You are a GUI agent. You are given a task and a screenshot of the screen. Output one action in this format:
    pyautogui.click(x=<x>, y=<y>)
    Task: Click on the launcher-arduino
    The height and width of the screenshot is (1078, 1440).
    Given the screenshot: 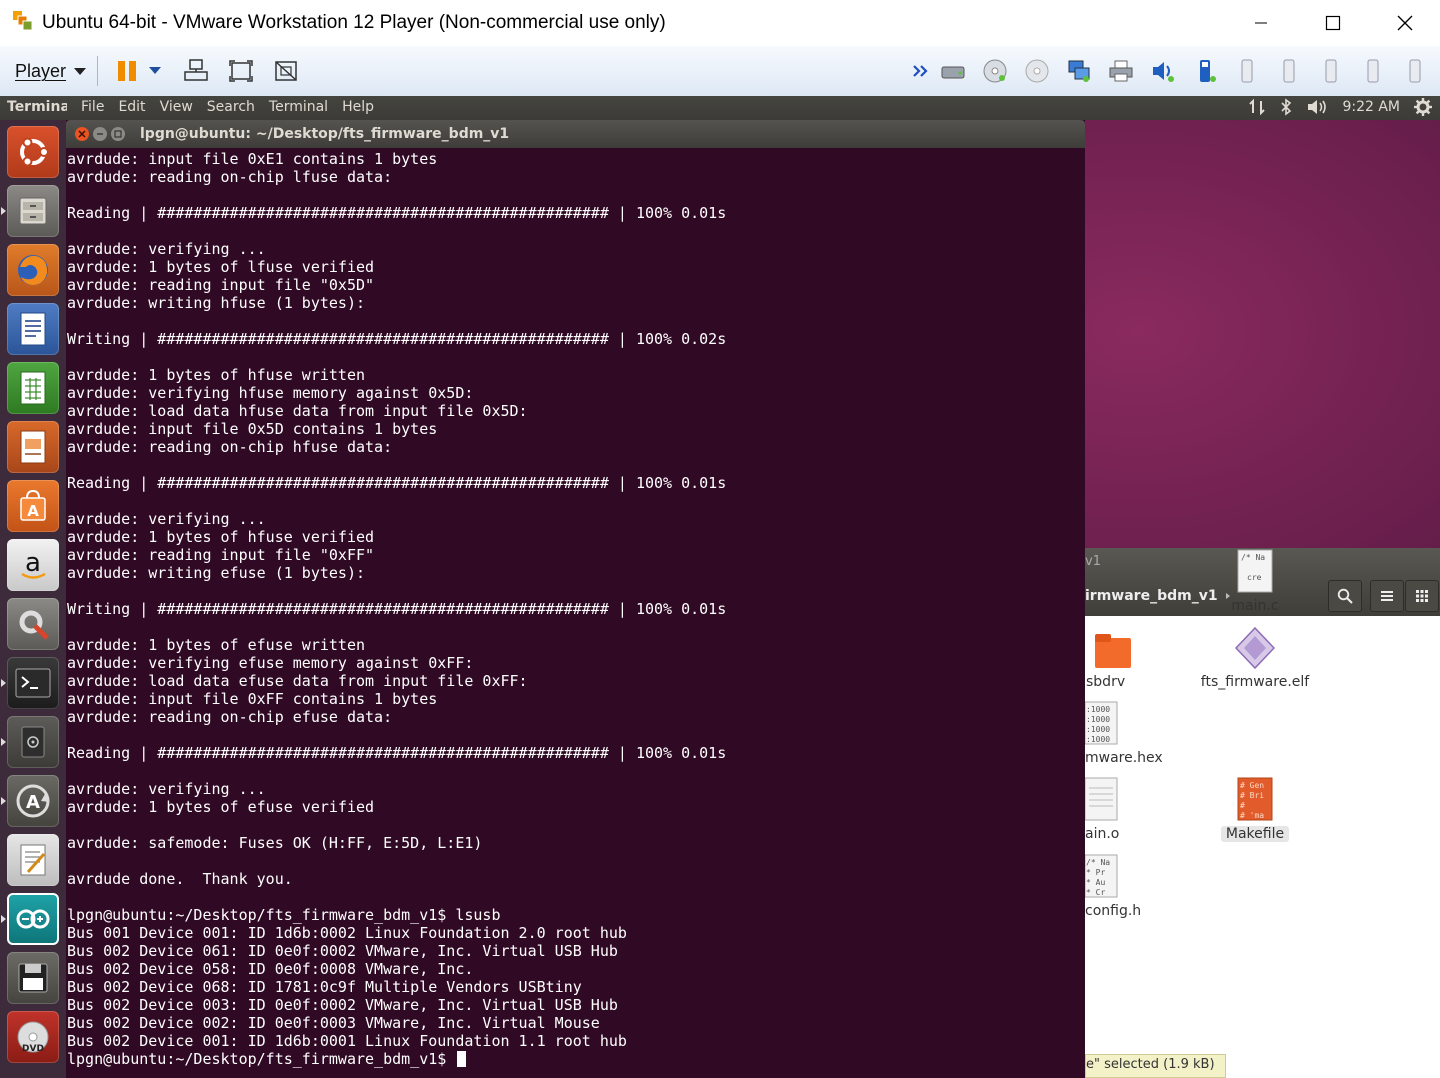 What is the action you would take?
    pyautogui.click(x=30, y=919)
    